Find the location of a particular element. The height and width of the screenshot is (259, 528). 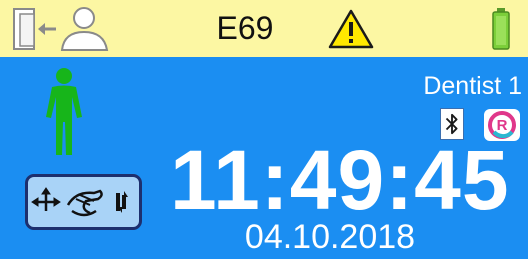

battery-full-icon is located at coordinates (501, 29).